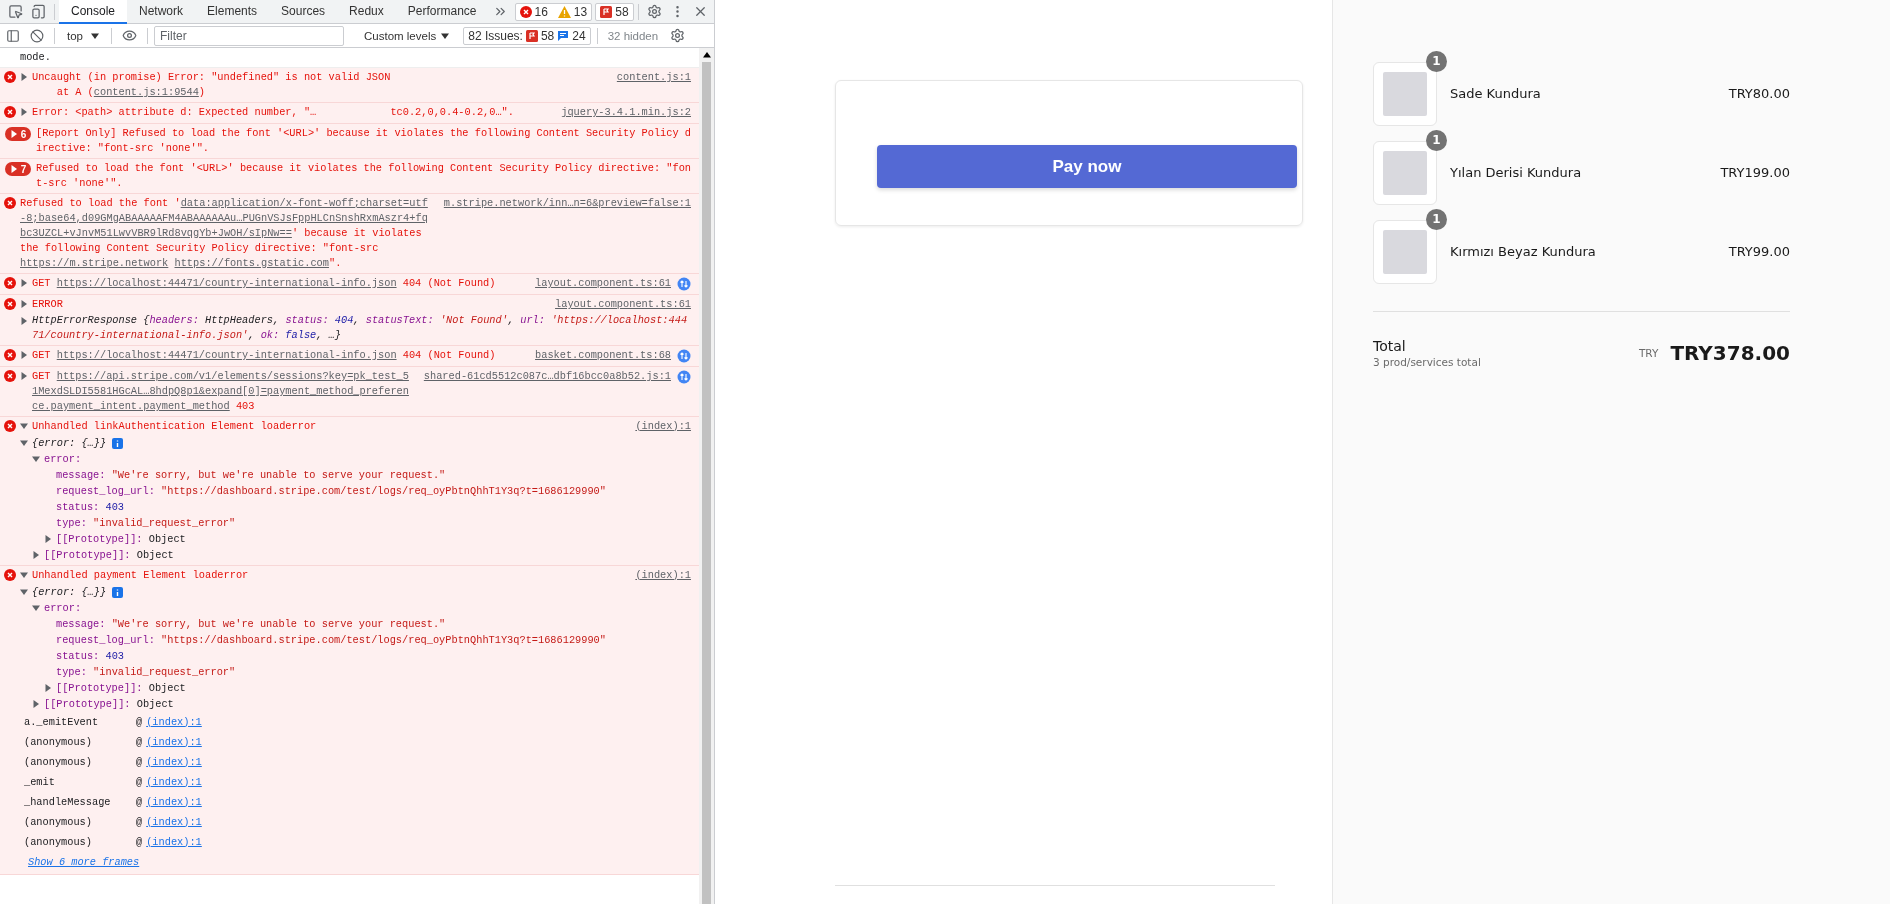  Describe the element at coordinates (603, 355) in the screenshot. I see `source-link: basket.component.ts:68` at that location.